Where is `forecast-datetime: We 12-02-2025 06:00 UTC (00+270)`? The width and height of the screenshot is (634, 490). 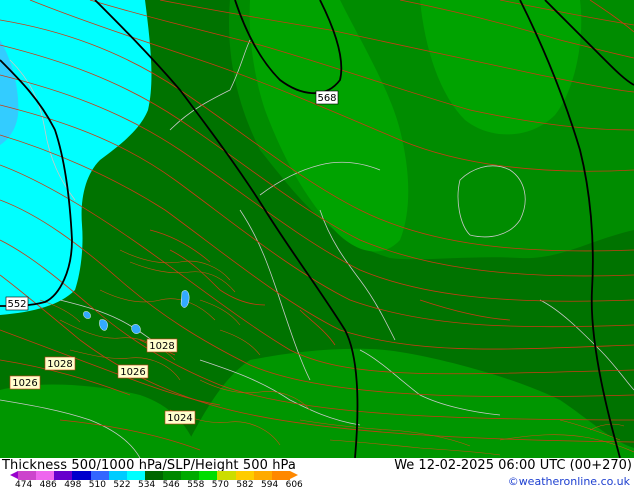
forecast-datetime: We 12-02-2025 06:00 UTC (00+270) is located at coordinates (513, 465).